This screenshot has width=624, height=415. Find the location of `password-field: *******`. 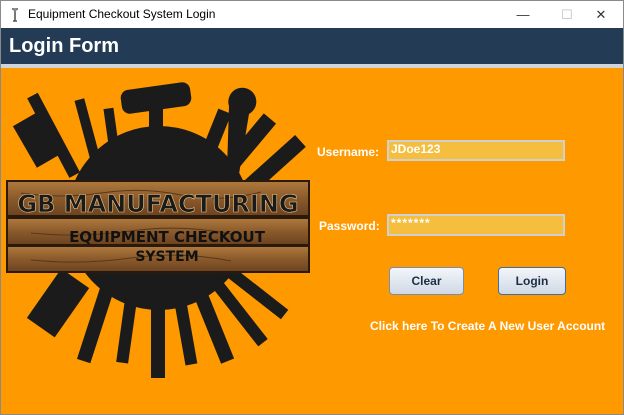

password-field: ******* is located at coordinates (476, 225).